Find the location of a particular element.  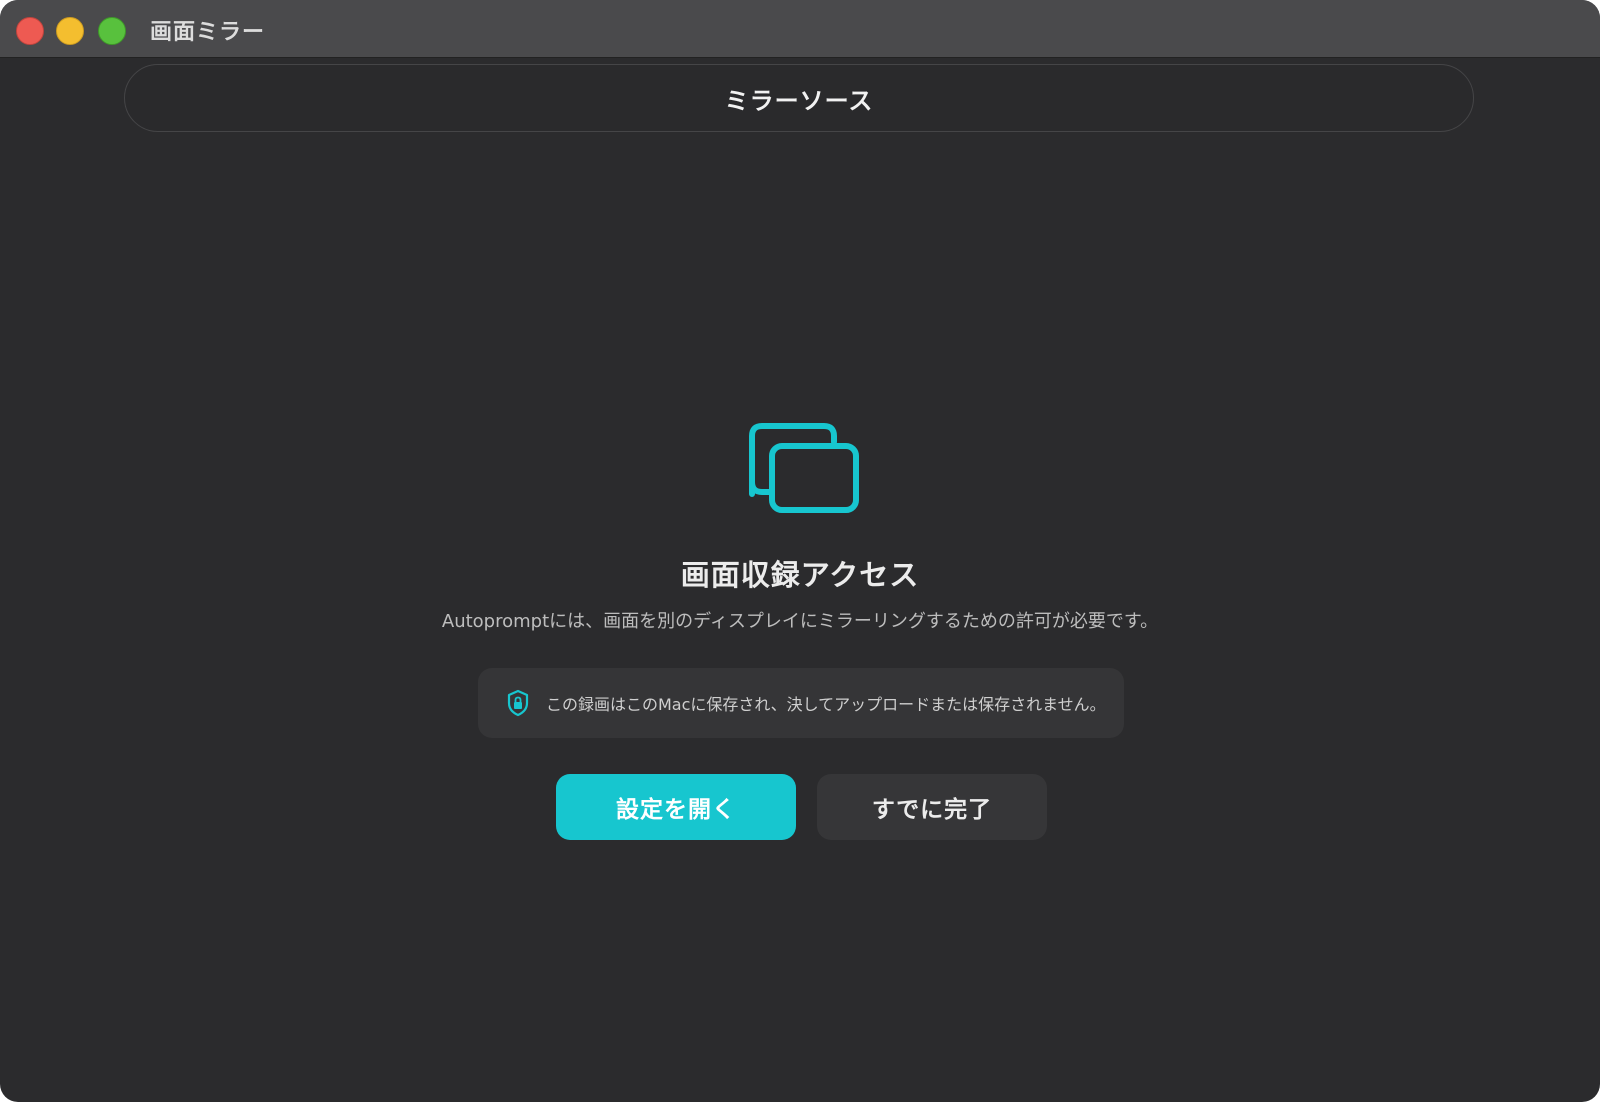

shield-lock-icon is located at coordinates (518, 703).